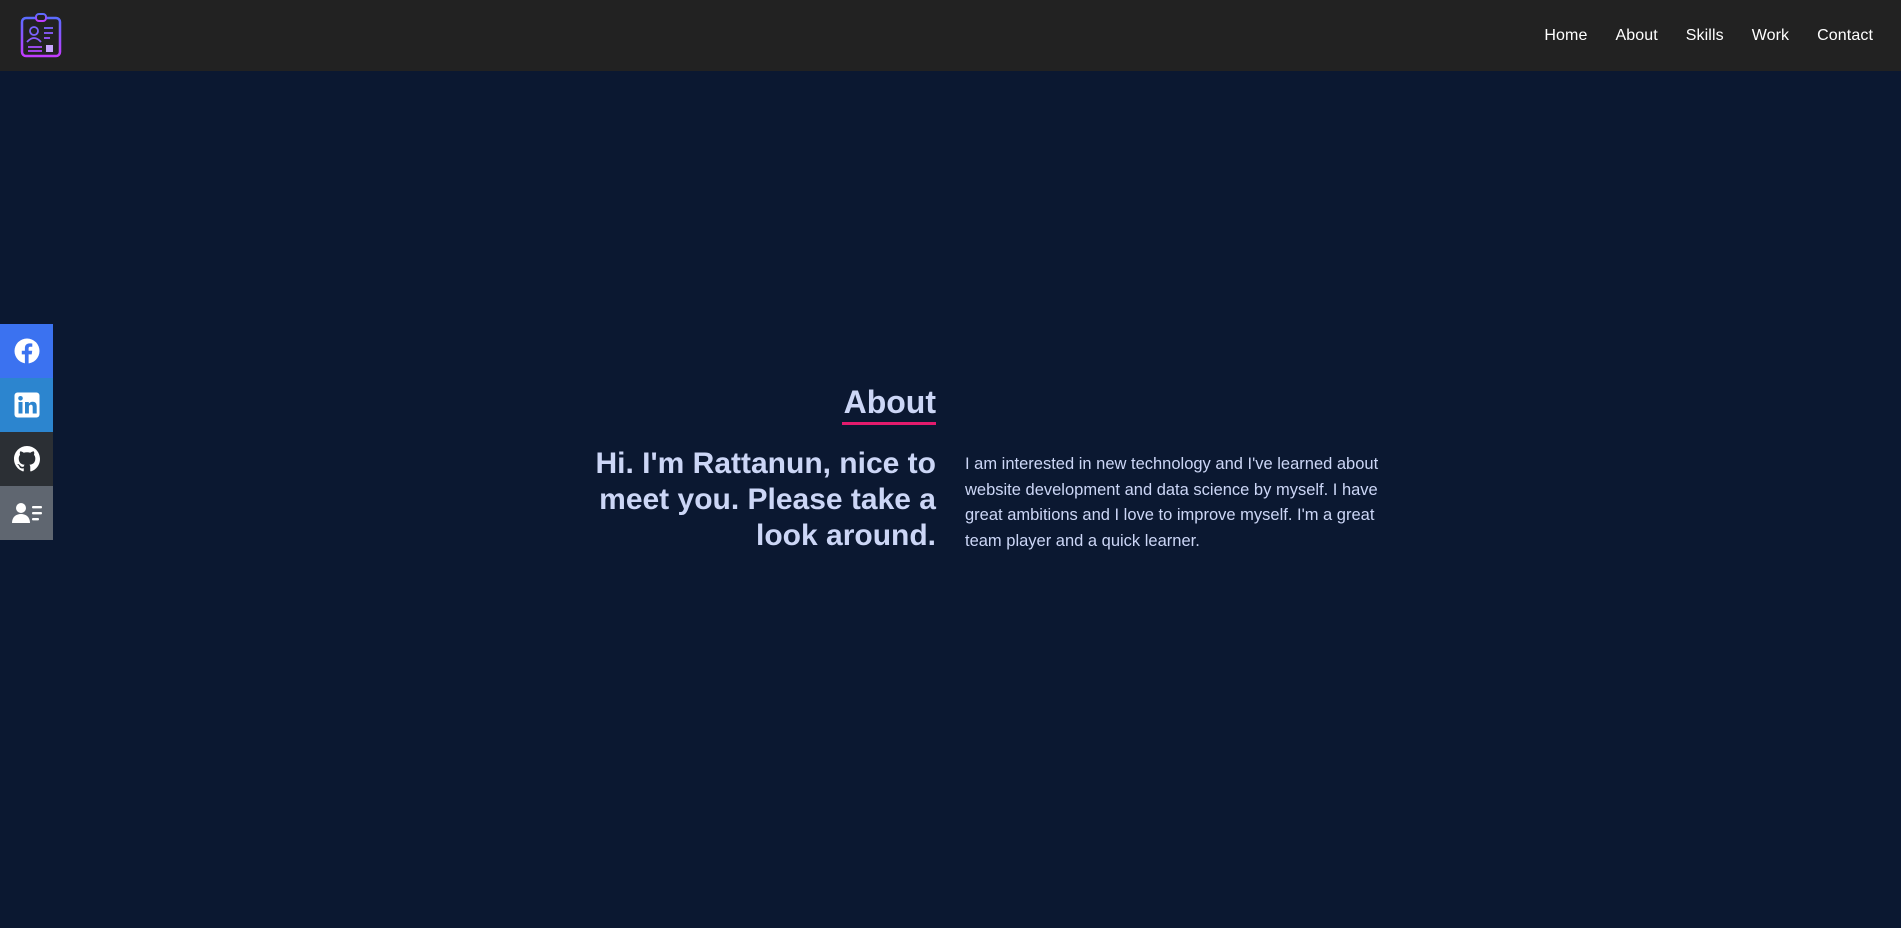  I want to click on logo, so click(41, 35).